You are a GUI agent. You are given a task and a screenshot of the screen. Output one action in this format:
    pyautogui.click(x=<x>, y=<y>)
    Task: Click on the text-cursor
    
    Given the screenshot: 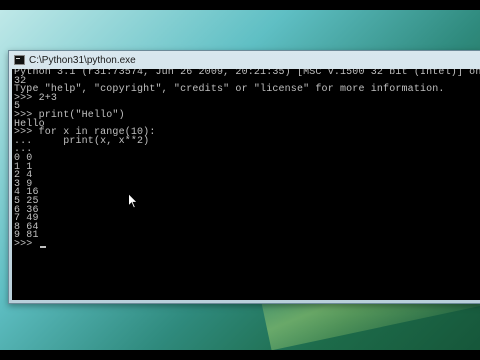 What is the action you would take?
    pyautogui.click(x=42, y=247)
    